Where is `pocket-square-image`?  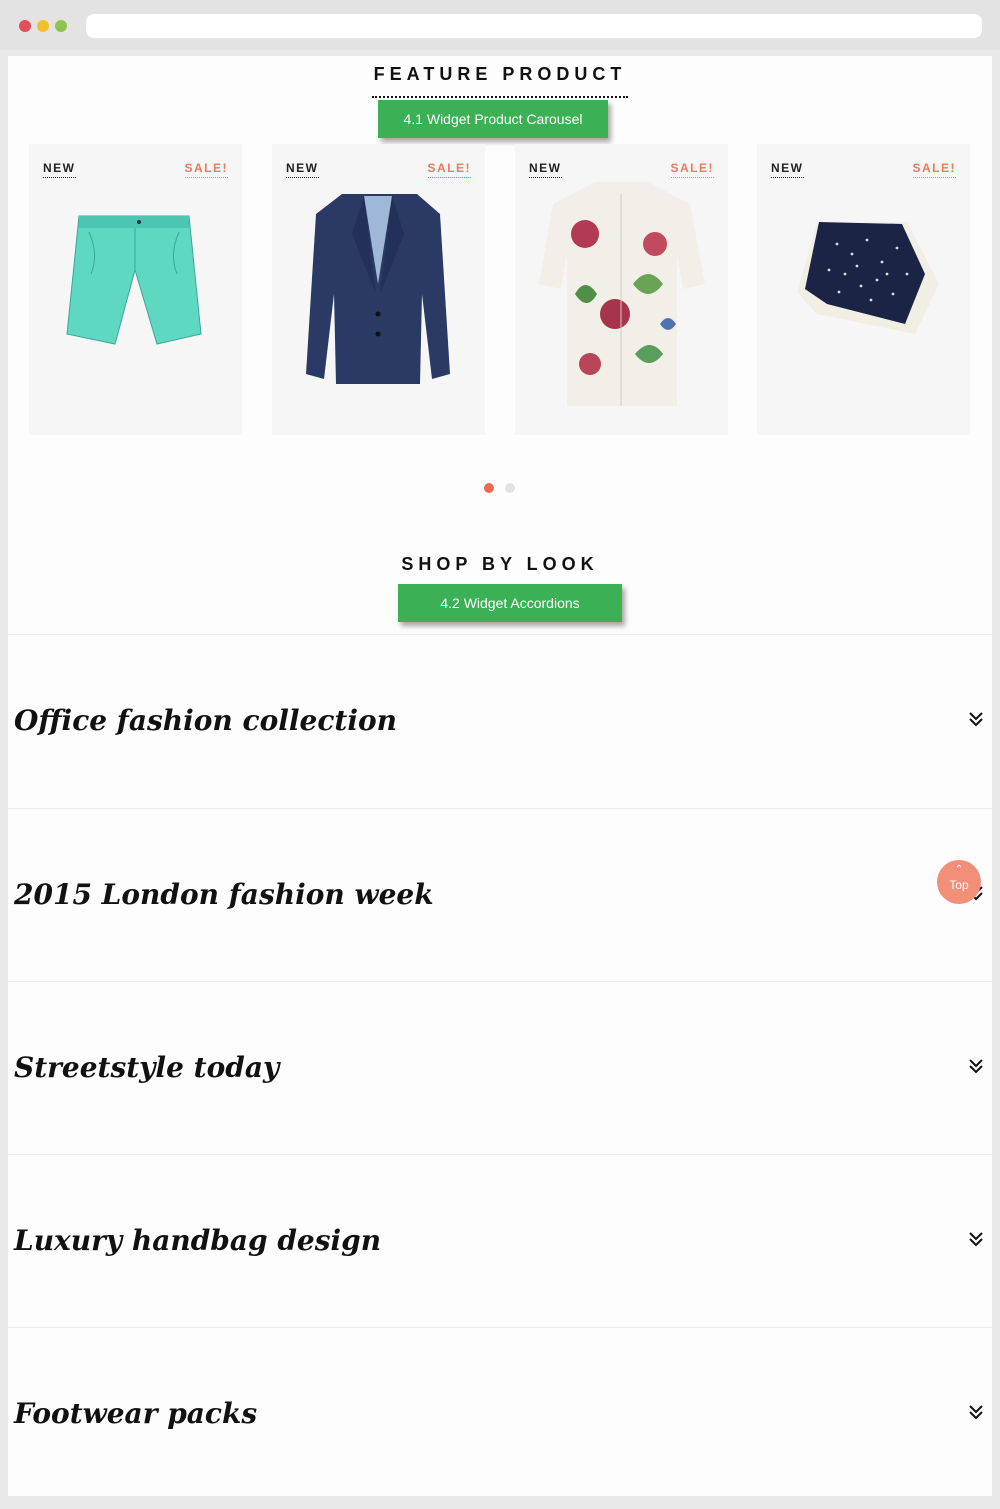
pocket-square-image is located at coordinates (863, 294).